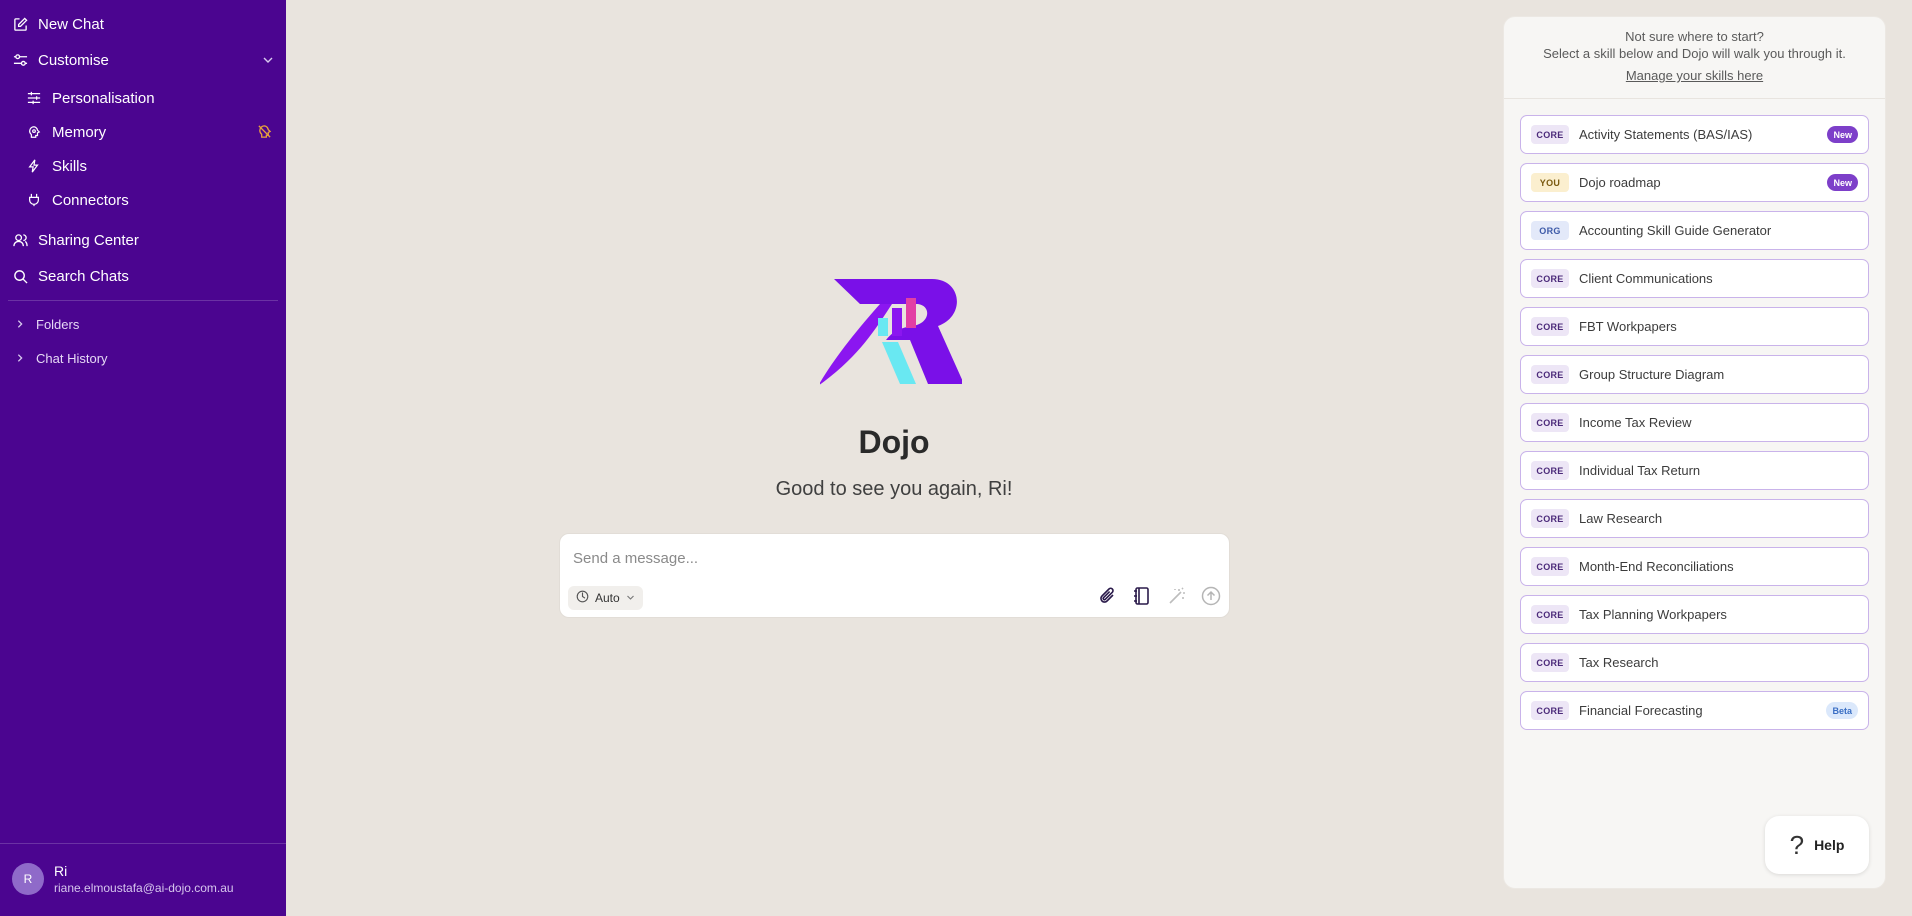  What do you see at coordinates (144, 888) in the screenshot?
I see `user-email: riane.elmoustafa@ai-dojo.com.au` at bounding box center [144, 888].